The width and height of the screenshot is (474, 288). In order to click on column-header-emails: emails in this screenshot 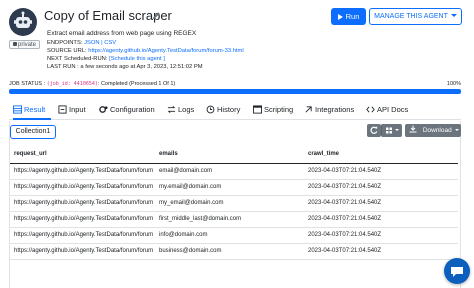, I will do `click(233, 154)`.